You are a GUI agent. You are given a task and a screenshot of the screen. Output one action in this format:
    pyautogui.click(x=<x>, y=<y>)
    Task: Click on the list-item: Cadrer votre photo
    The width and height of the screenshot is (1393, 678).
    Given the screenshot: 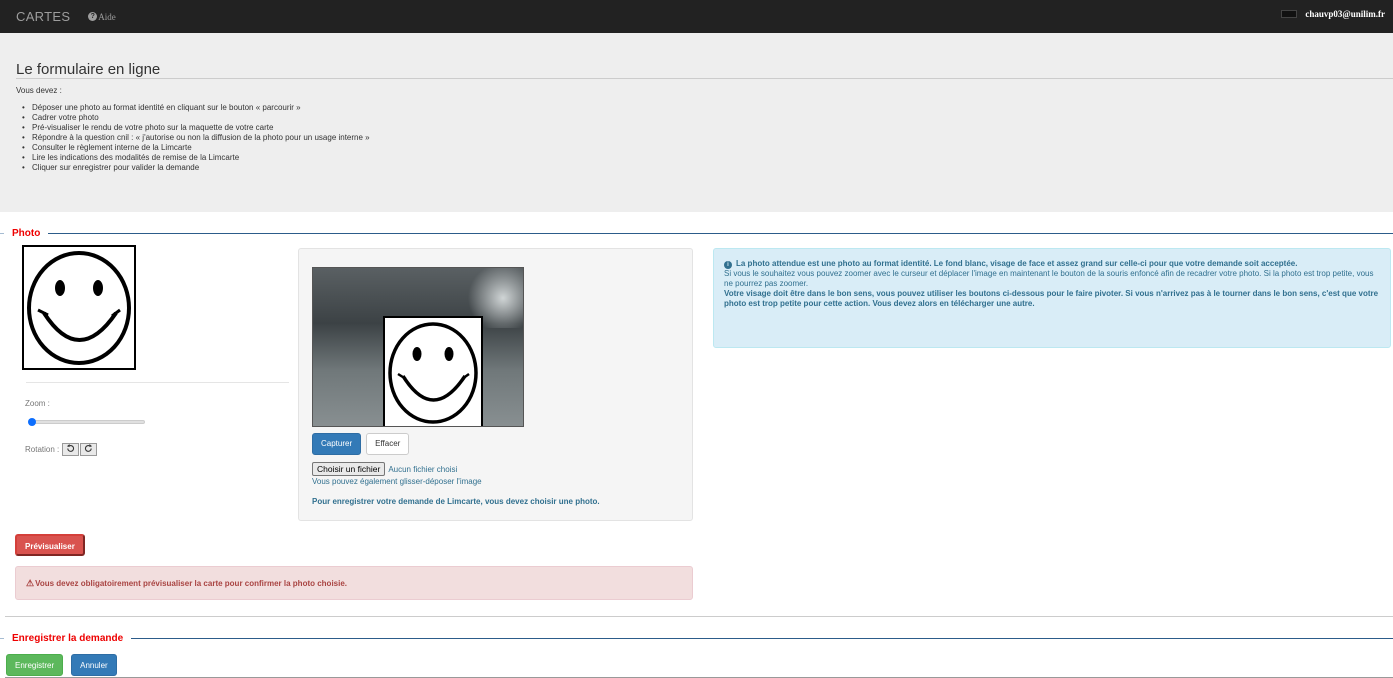 What is the action you would take?
    pyautogui.click(x=196, y=118)
    